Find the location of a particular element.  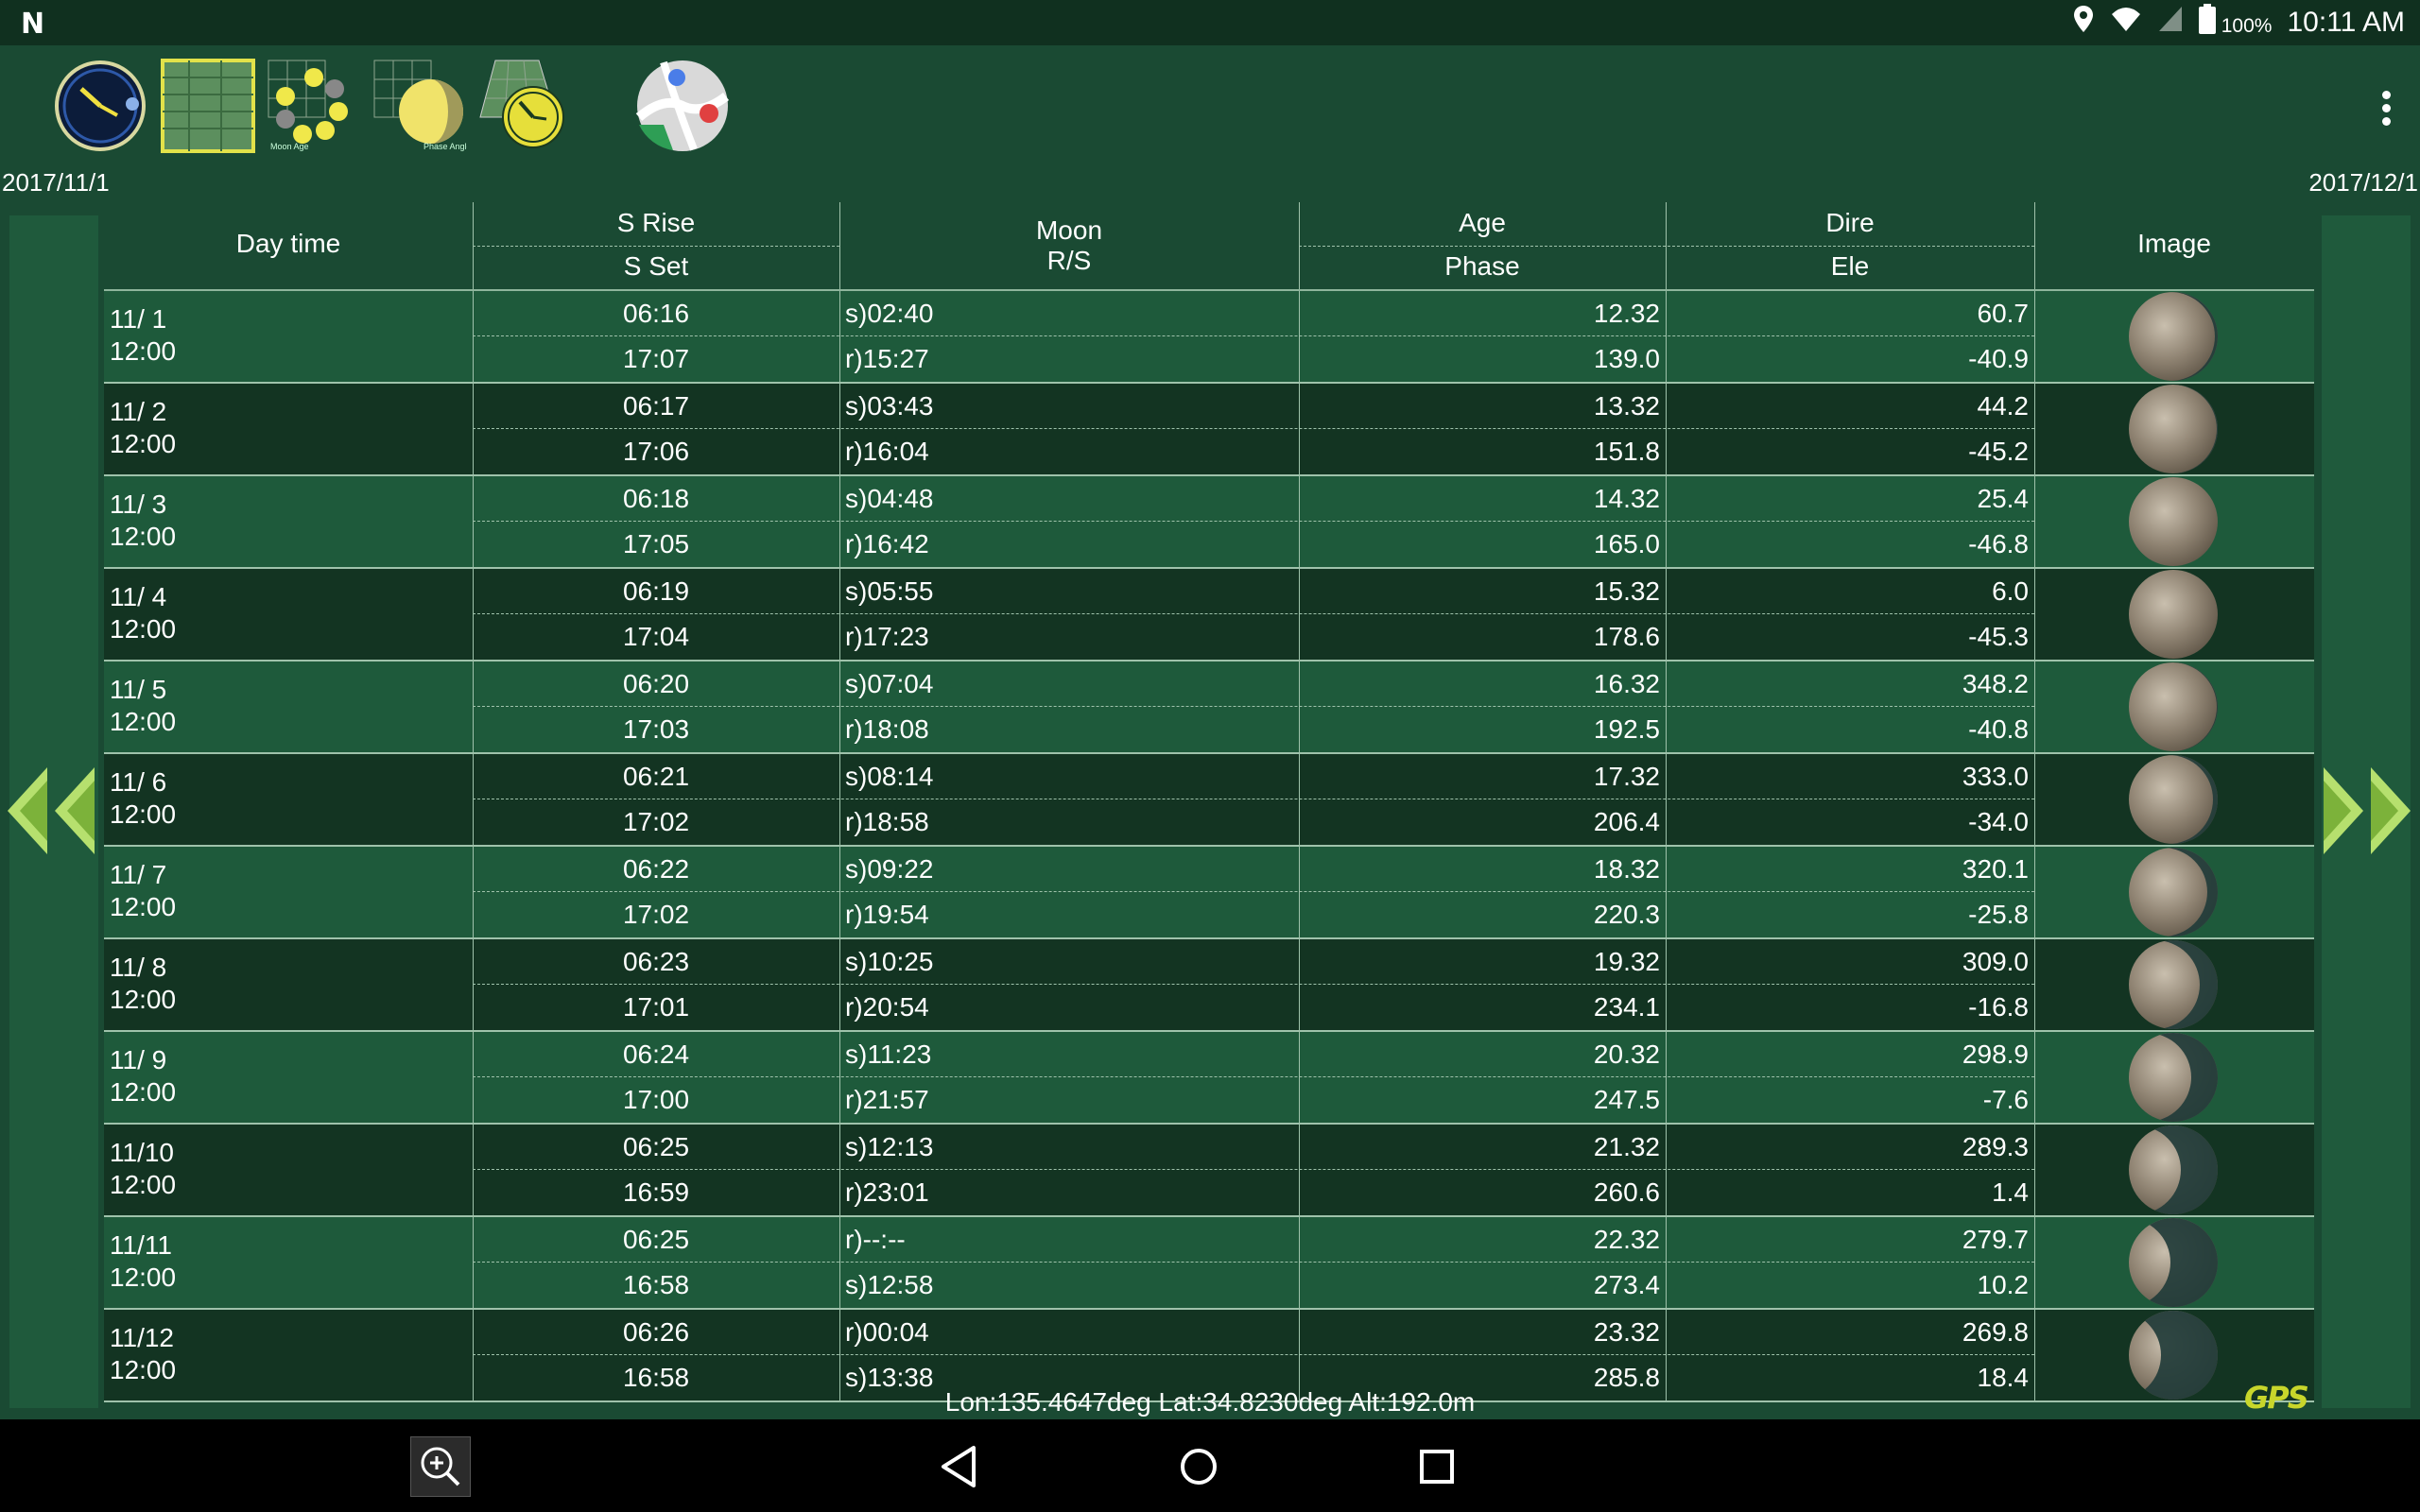

moon-age: 13.32 is located at coordinates (1626, 406).